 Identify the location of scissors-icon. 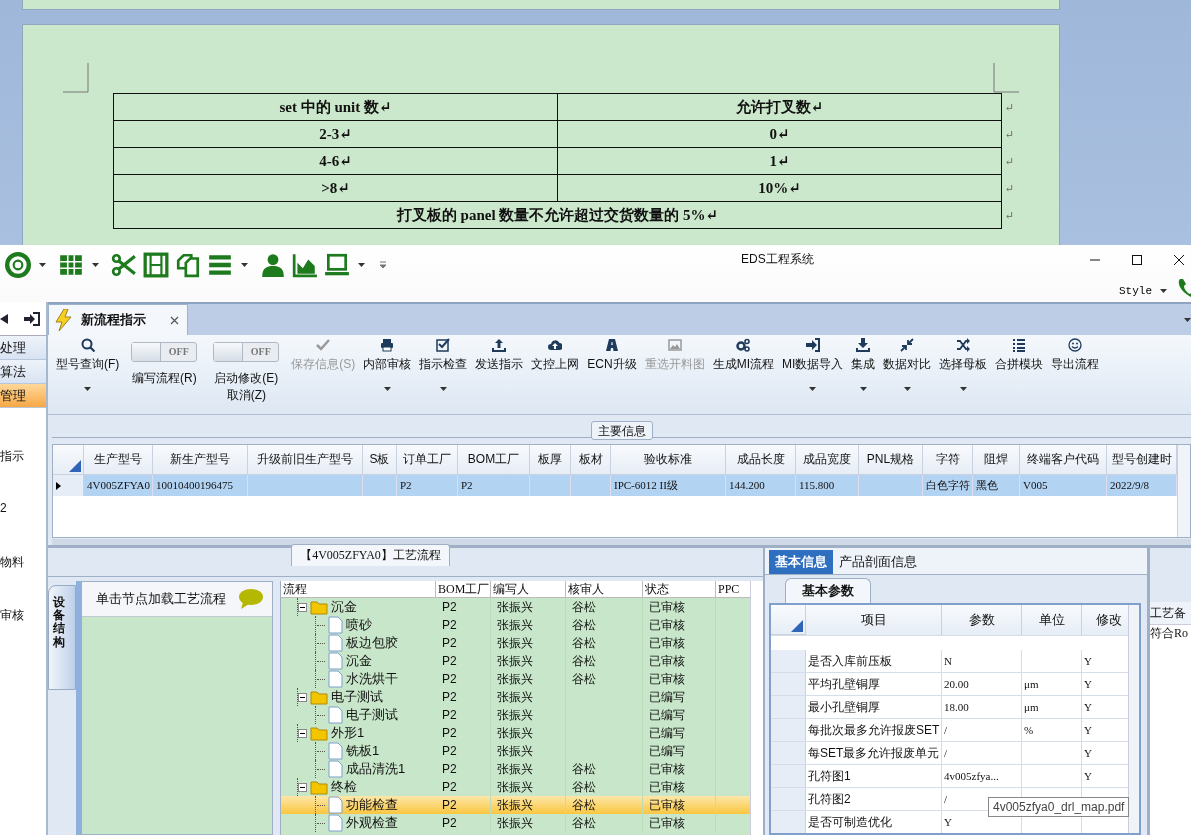
(124, 265).